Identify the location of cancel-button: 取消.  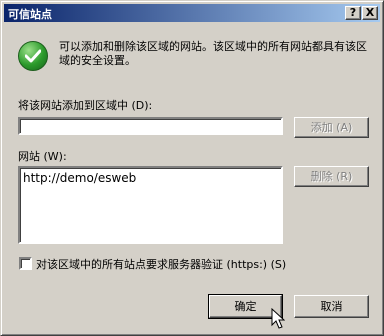
(331, 306).